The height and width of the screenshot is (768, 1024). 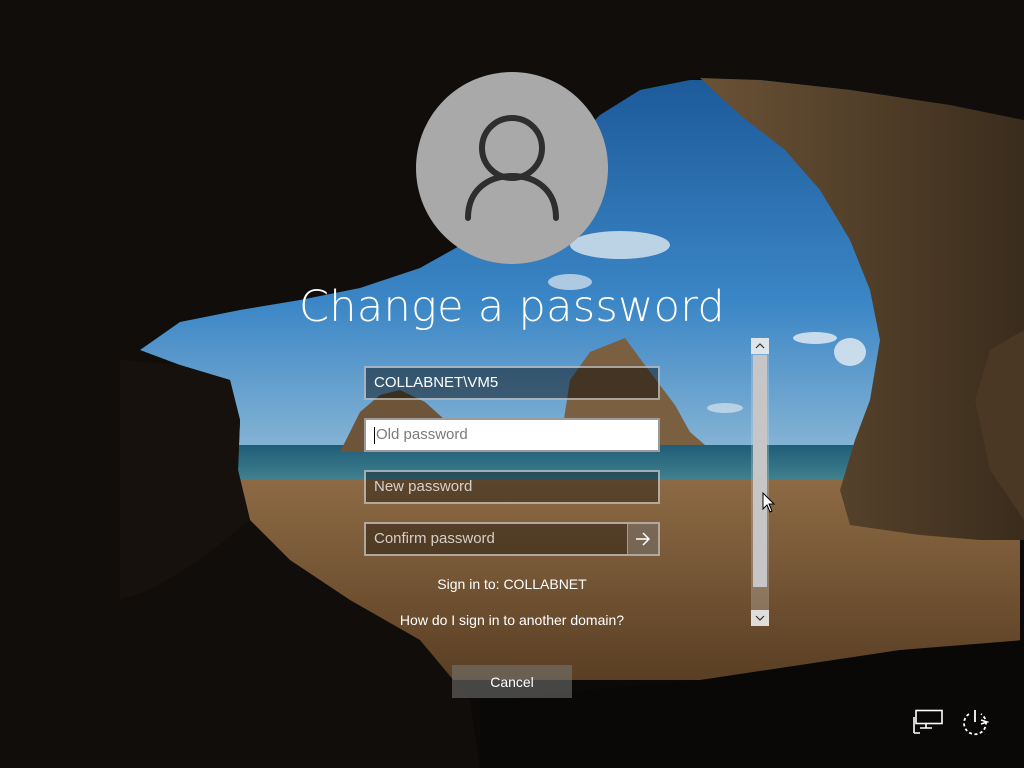 I want to click on scrollbar, so click(x=760, y=482).